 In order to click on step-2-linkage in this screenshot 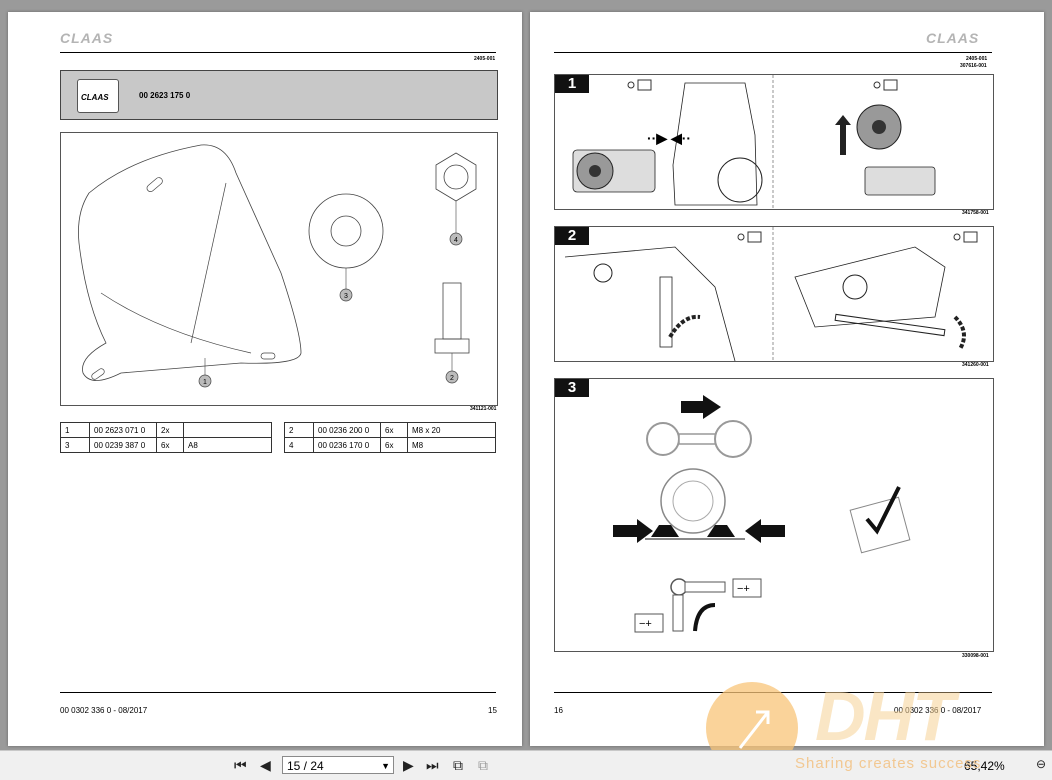, I will do `click(650, 303)`.